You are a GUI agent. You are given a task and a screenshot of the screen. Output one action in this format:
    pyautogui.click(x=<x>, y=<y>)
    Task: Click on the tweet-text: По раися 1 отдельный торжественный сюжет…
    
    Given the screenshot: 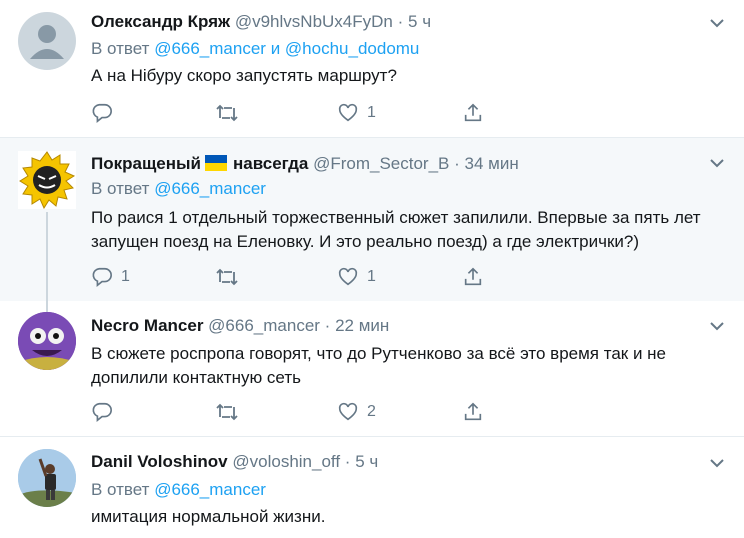 What is the action you would take?
    pyautogui.click(x=396, y=229)
    